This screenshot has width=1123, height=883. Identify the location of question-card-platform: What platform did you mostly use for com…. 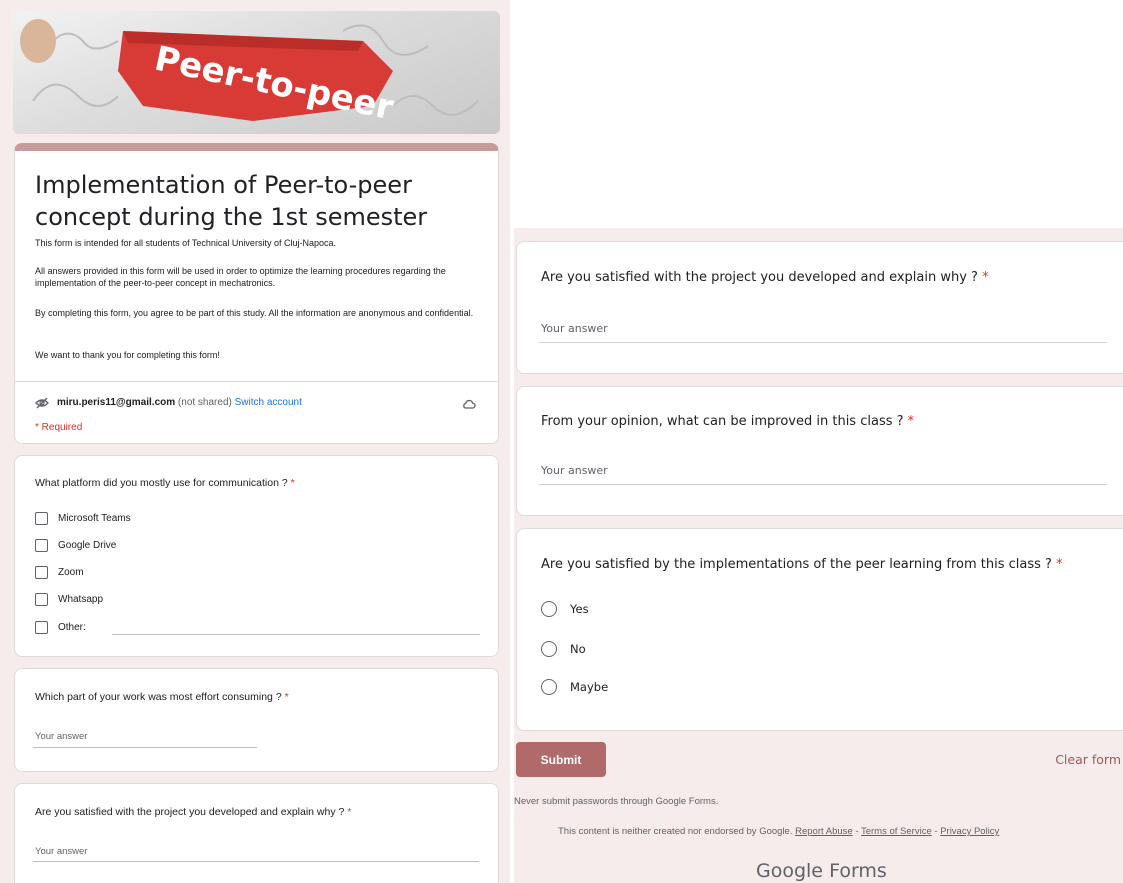
(256, 556).